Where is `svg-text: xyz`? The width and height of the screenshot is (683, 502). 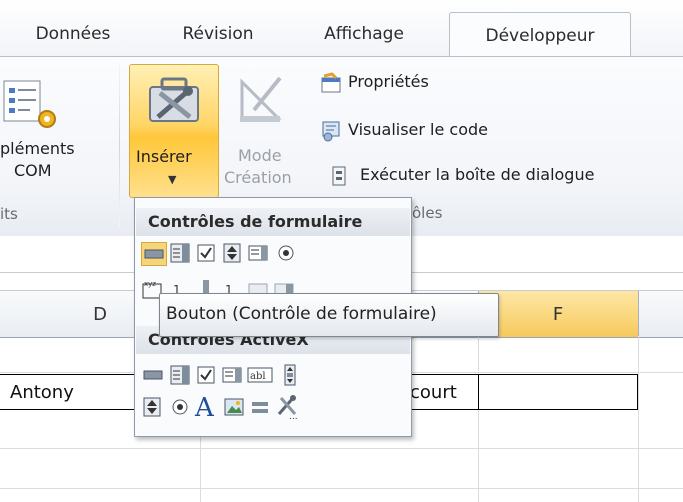
svg-text: xyz is located at coordinates (150, 284).